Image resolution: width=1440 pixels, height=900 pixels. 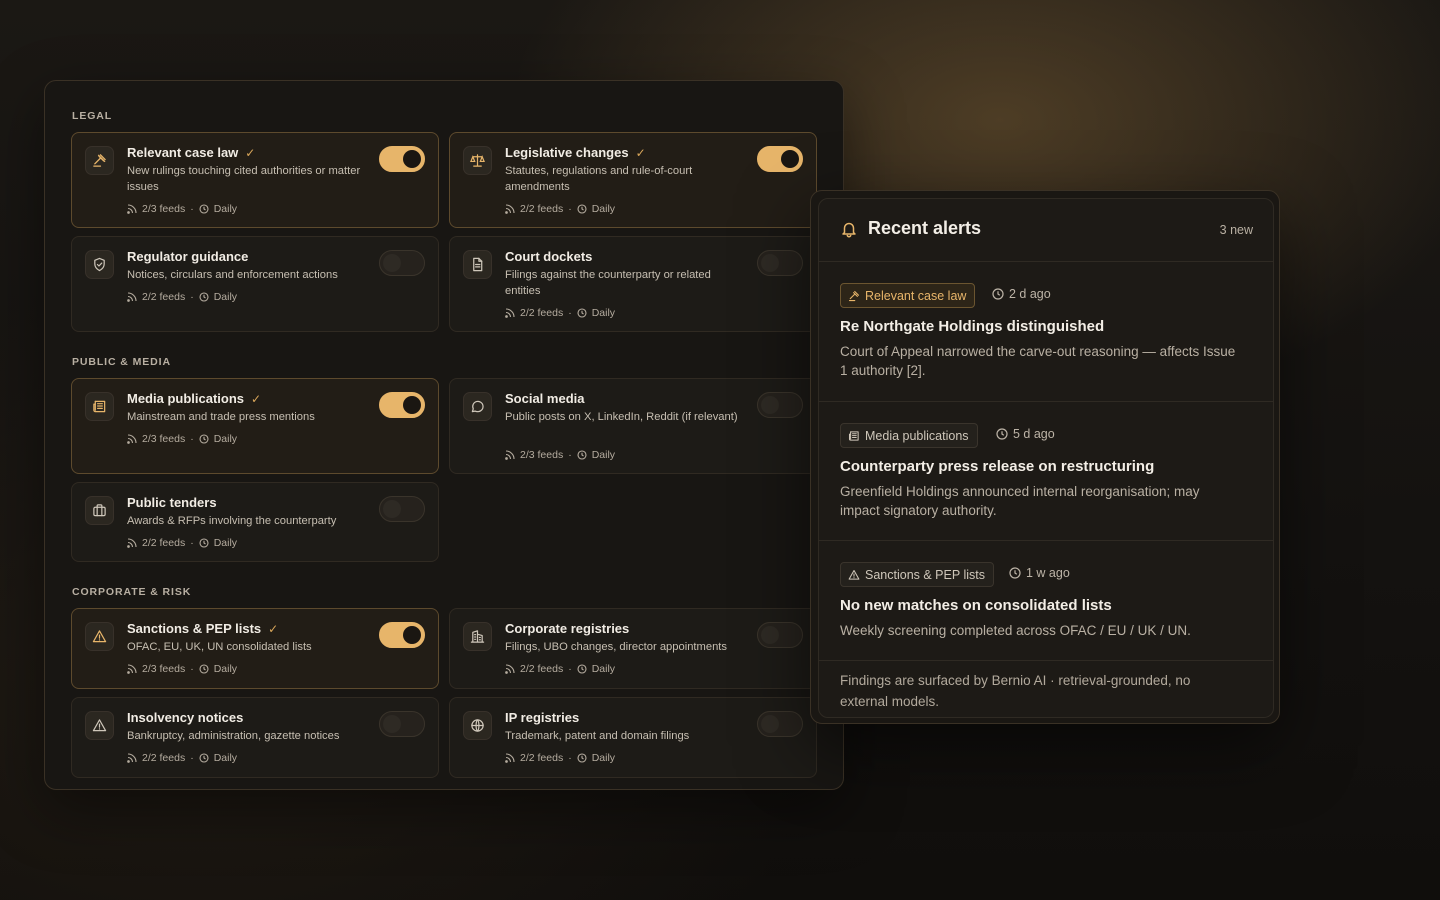 I want to click on alert-ago: 5 d ago, so click(x=1034, y=434).